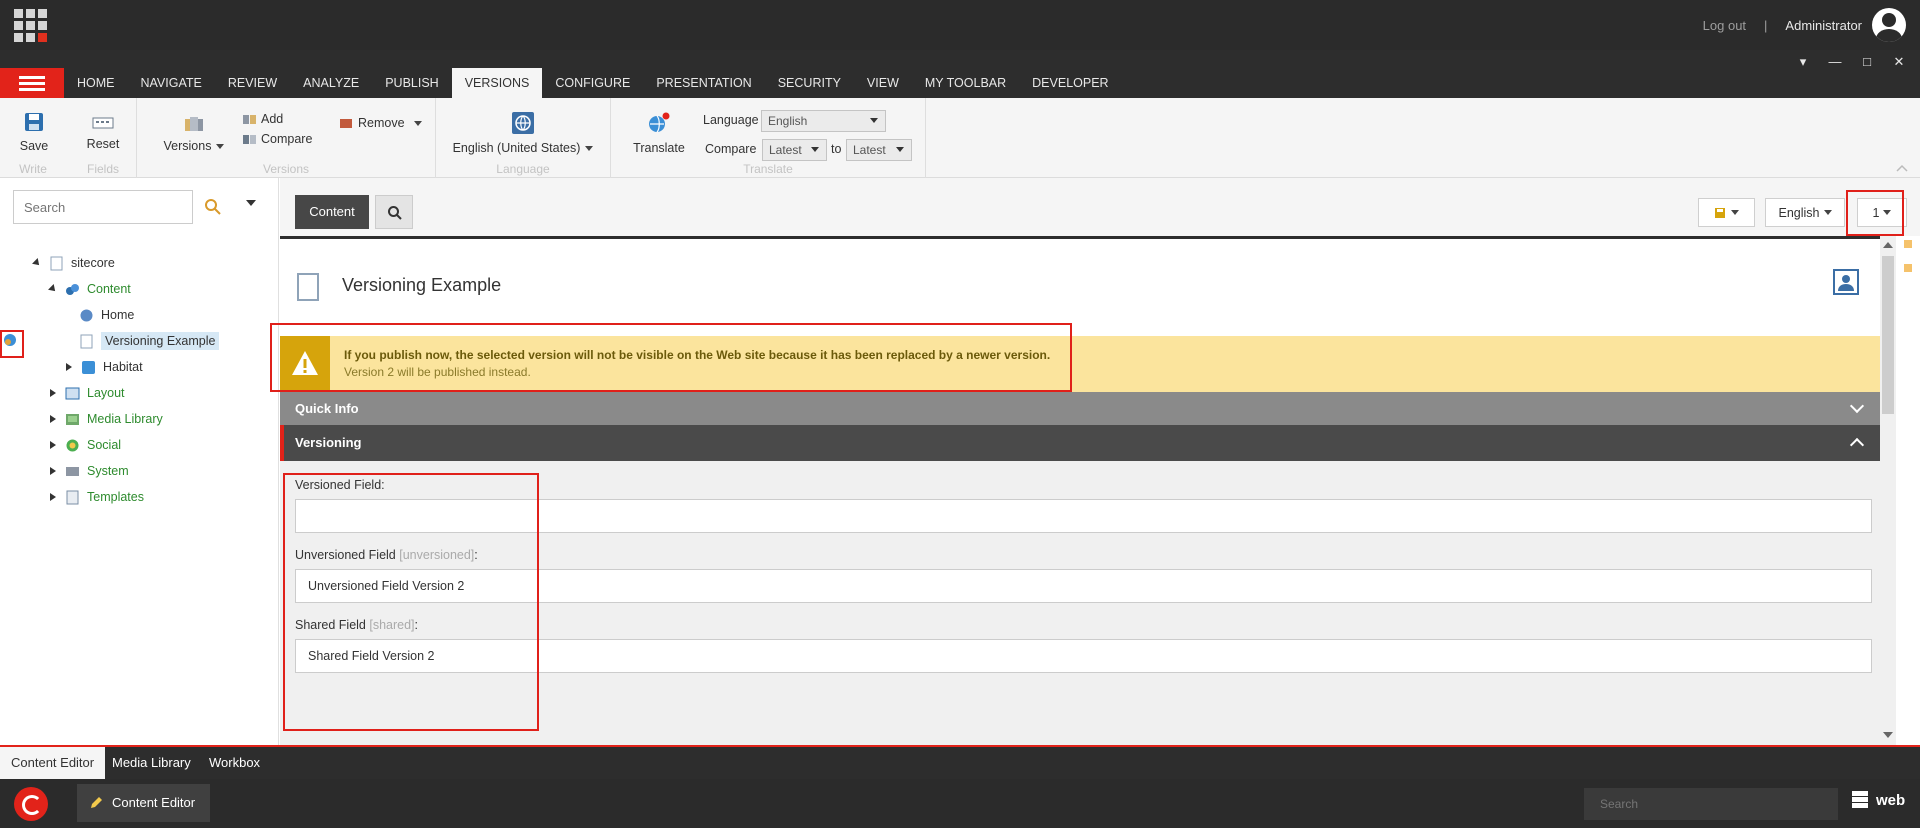 This screenshot has height=828, width=1920. Describe the element at coordinates (1891, 800) in the screenshot. I see `database-label: web` at that location.